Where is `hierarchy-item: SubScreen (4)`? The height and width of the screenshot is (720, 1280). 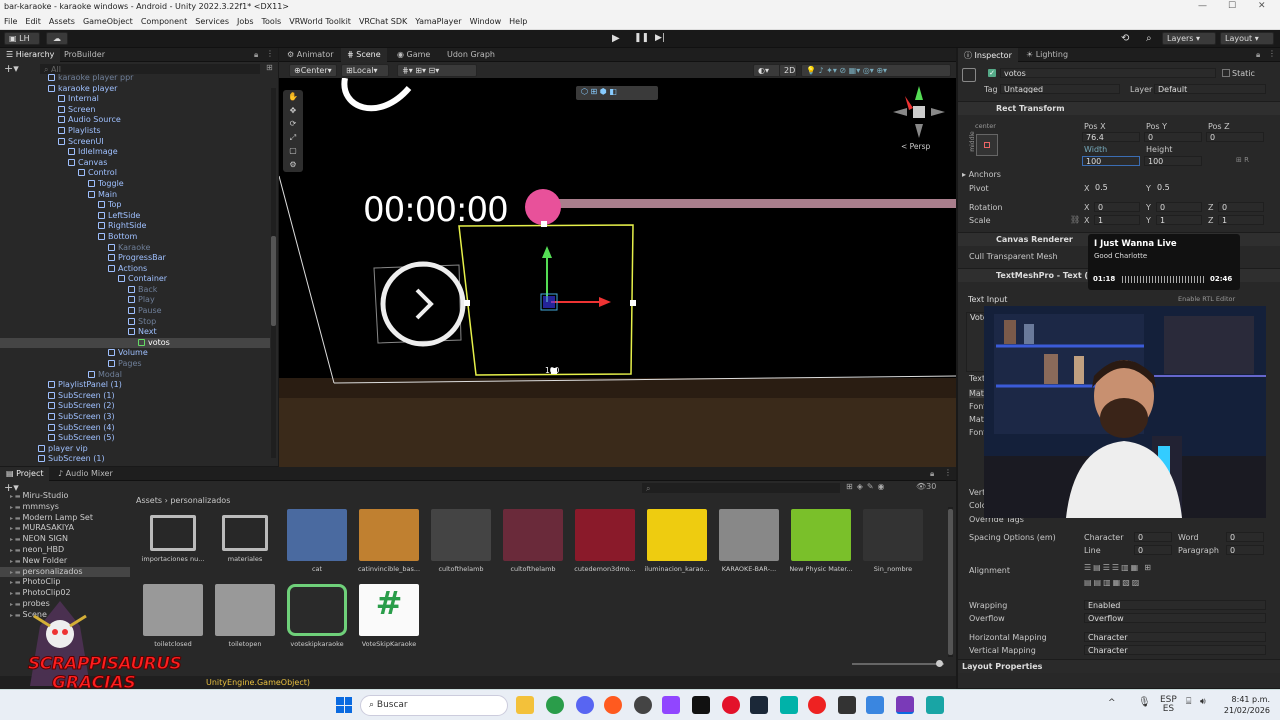
hierarchy-item: SubScreen (4) is located at coordinates (135, 428).